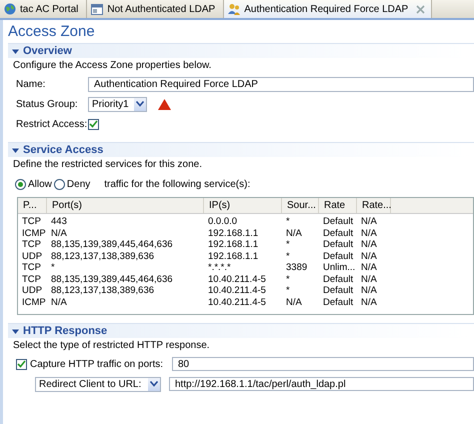 The image size is (474, 424). I want to click on table-cell-text: 3389, so click(296, 268).